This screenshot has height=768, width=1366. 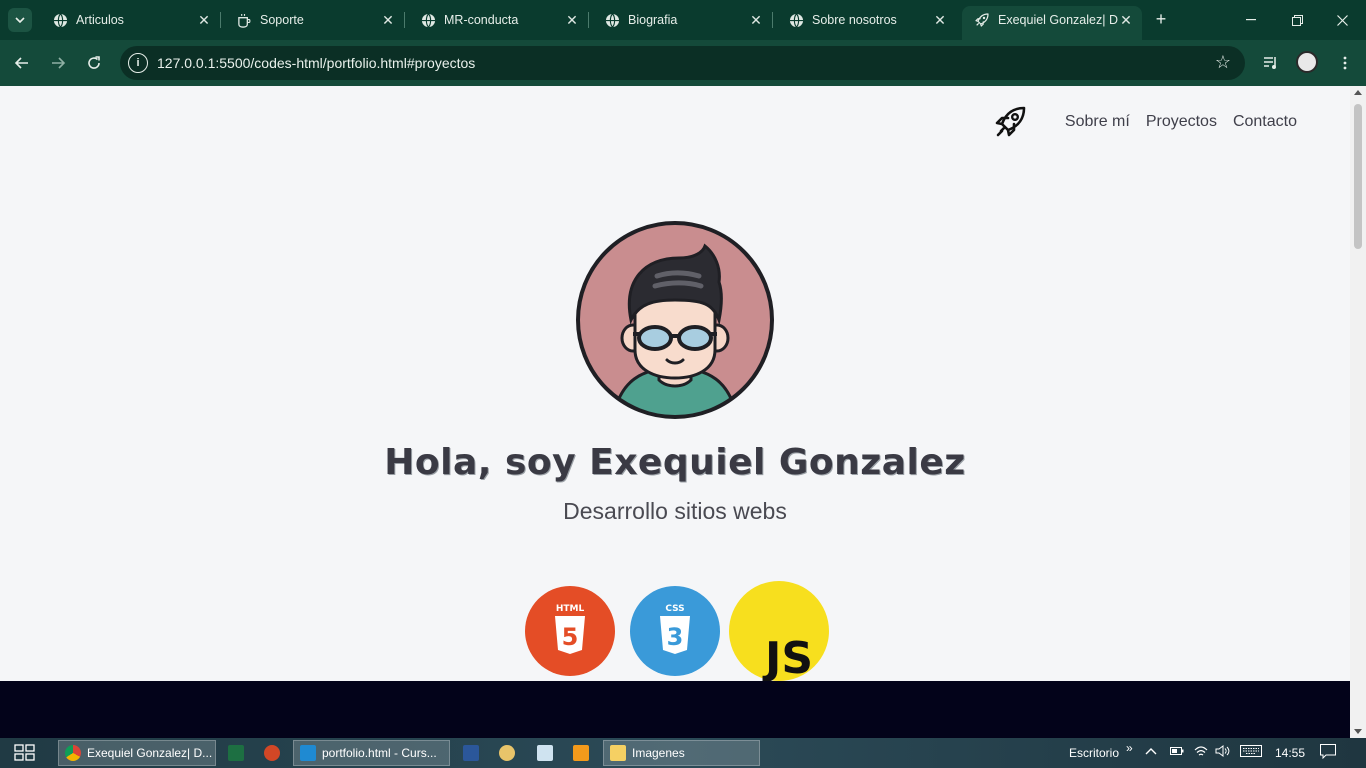 I want to click on wifi-icon, so click(x=1201, y=752).